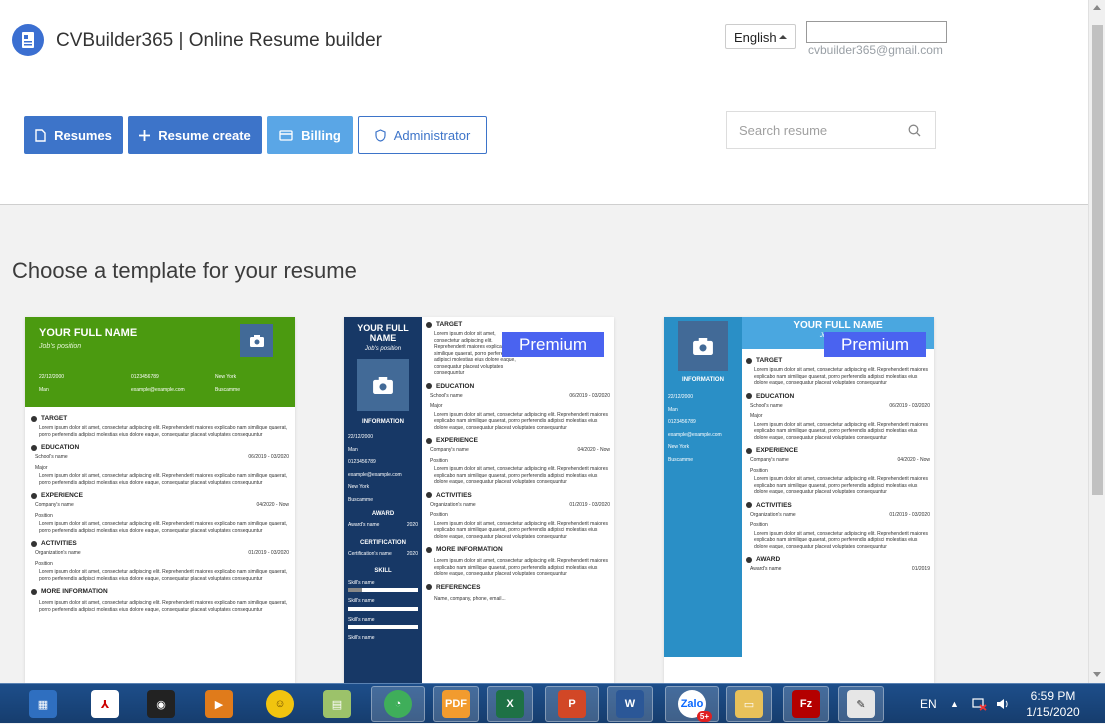 This screenshot has width=1105, height=724. Describe the element at coordinates (429, 587) in the screenshot. I see `link-icon` at that location.